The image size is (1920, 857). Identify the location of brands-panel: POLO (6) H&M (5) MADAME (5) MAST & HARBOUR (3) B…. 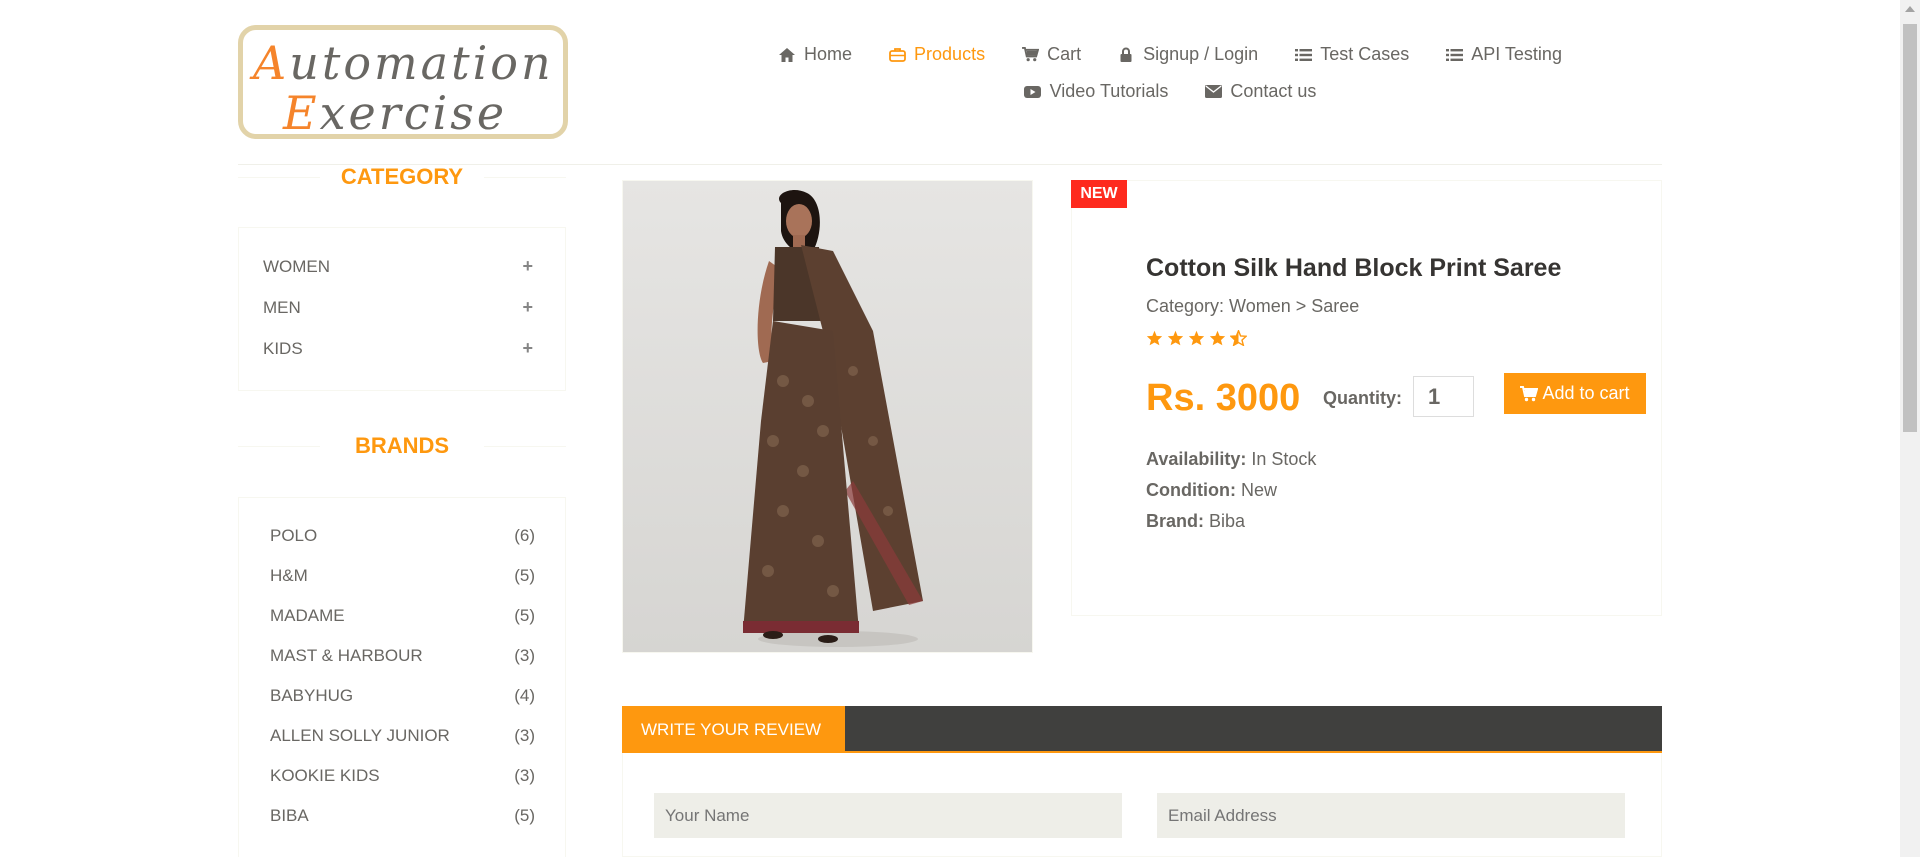
(402, 677).